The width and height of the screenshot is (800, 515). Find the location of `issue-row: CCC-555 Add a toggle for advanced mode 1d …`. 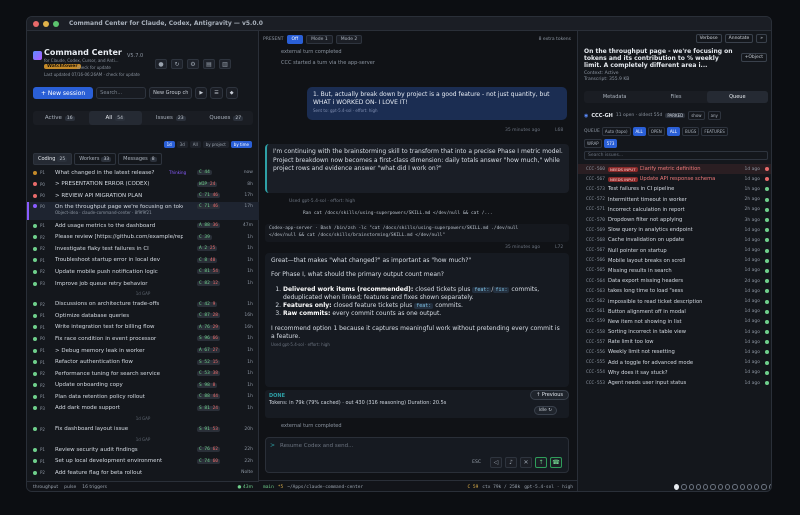

issue-row: CCC-555 Add a toggle for advanced mode 1d … is located at coordinates (674, 363).